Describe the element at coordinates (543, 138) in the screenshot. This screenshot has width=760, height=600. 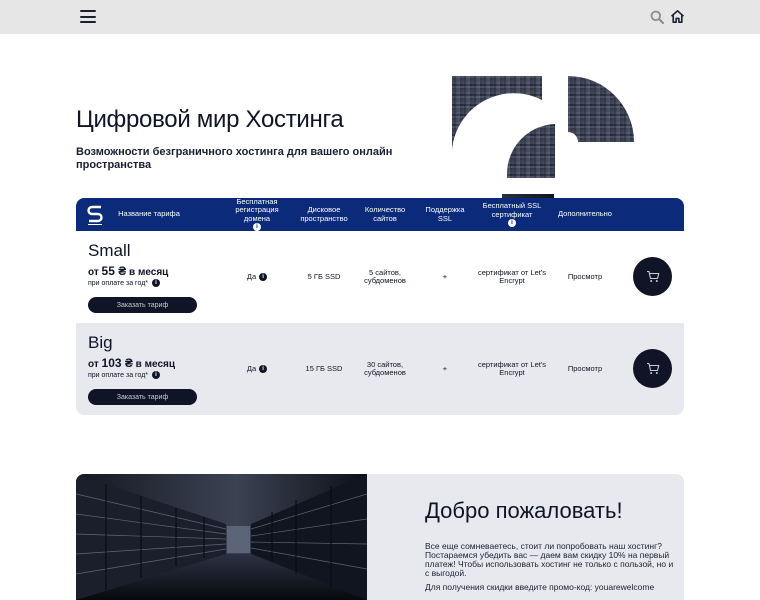
I see `hero-datacenter-collage-image` at that location.